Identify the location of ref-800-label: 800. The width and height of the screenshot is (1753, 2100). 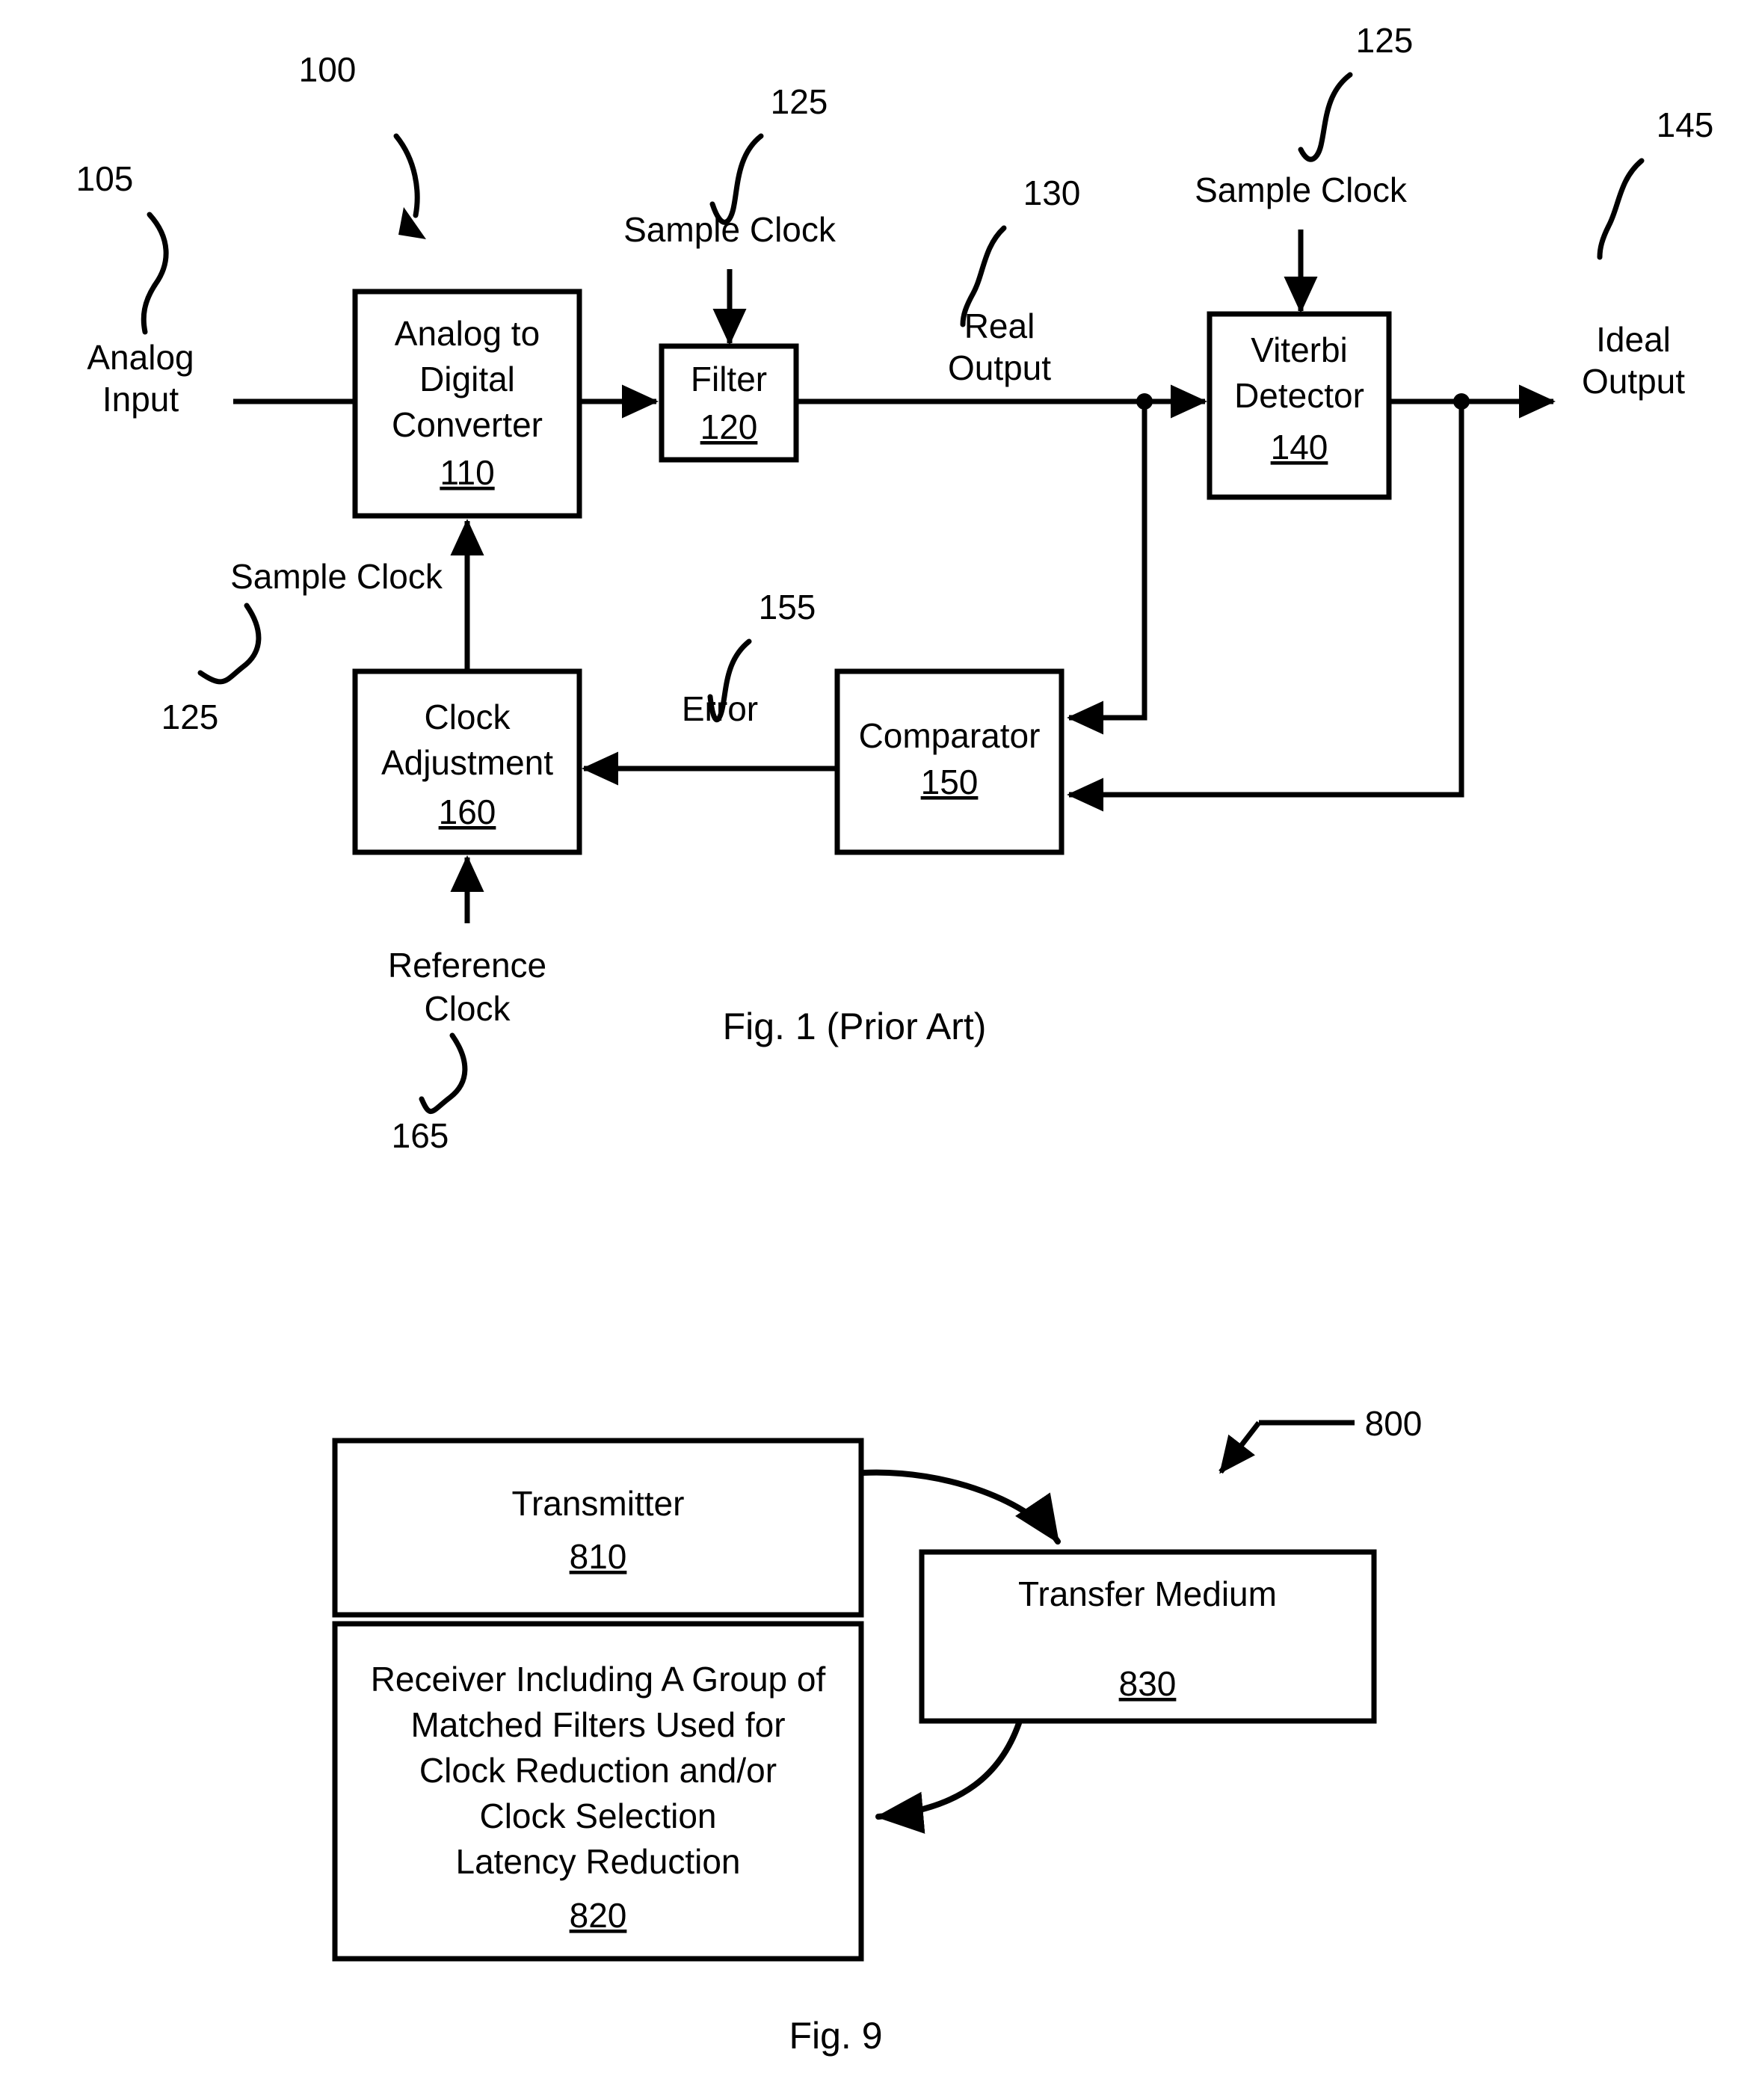
(1394, 1423).